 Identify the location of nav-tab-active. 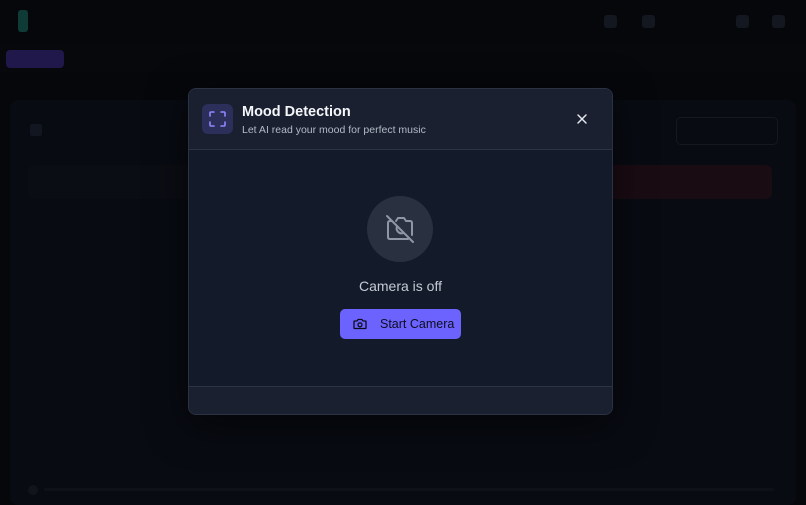
(35, 59).